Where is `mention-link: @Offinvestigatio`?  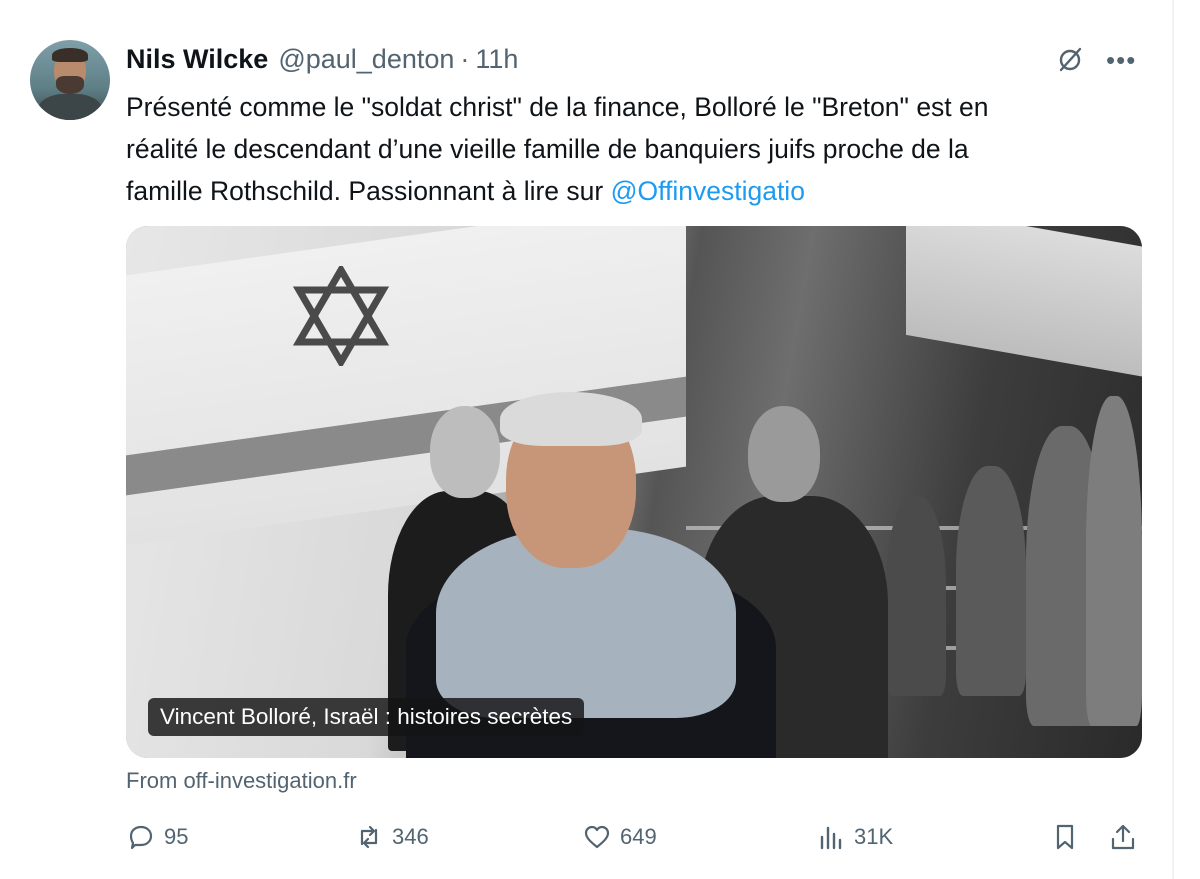
mention-link: @Offinvestigatio is located at coordinates (708, 191).